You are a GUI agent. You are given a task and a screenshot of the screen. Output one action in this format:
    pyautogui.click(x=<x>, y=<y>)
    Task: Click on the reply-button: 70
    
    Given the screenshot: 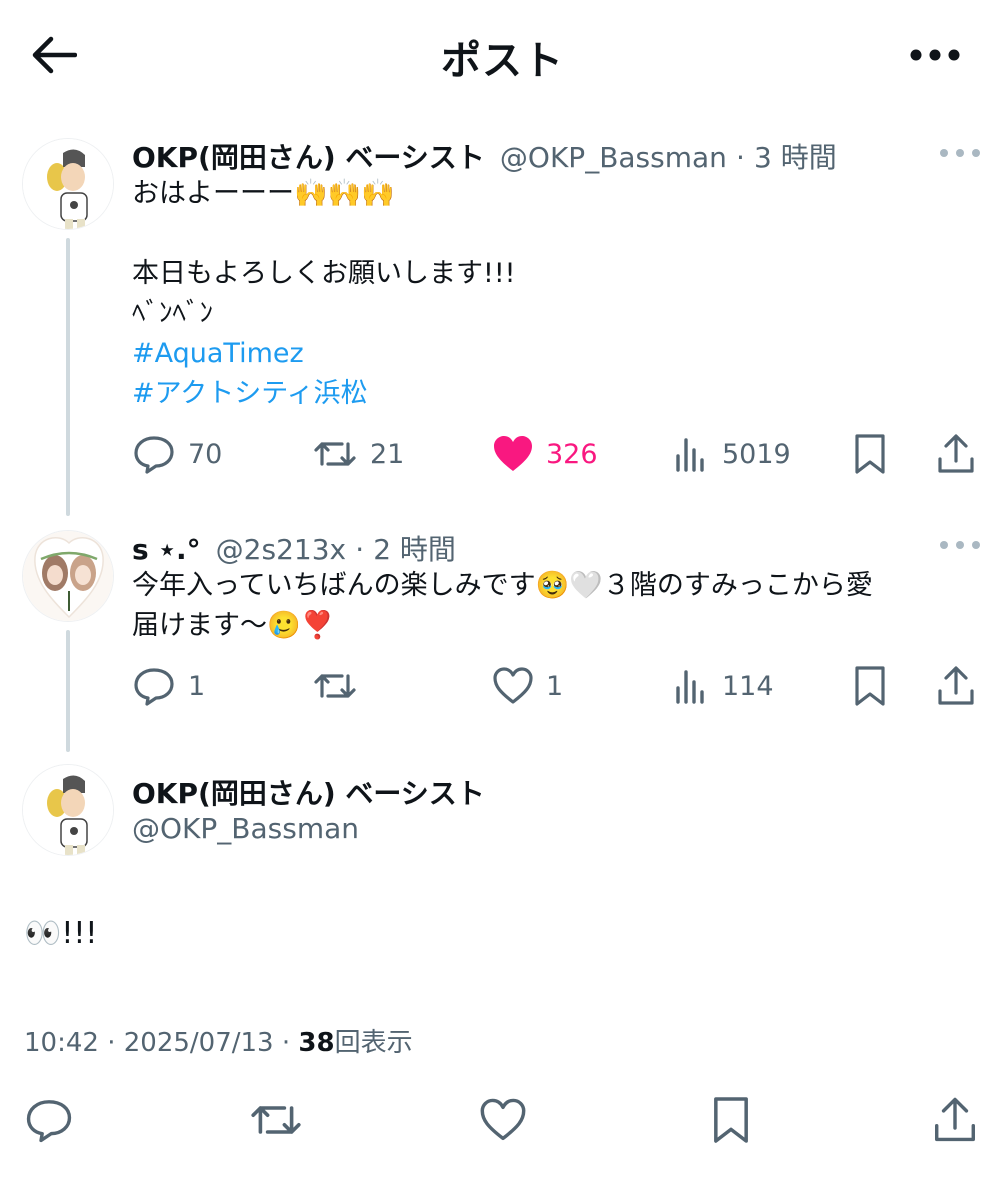 What is the action you would take?
    pyautogui.click(x=177, y=454)
    